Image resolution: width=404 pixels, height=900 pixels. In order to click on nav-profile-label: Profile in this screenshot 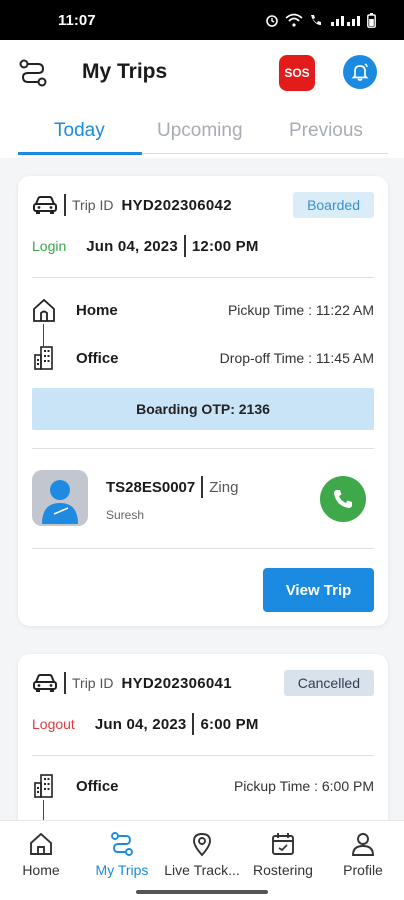, I will do `click(363, 870)`.